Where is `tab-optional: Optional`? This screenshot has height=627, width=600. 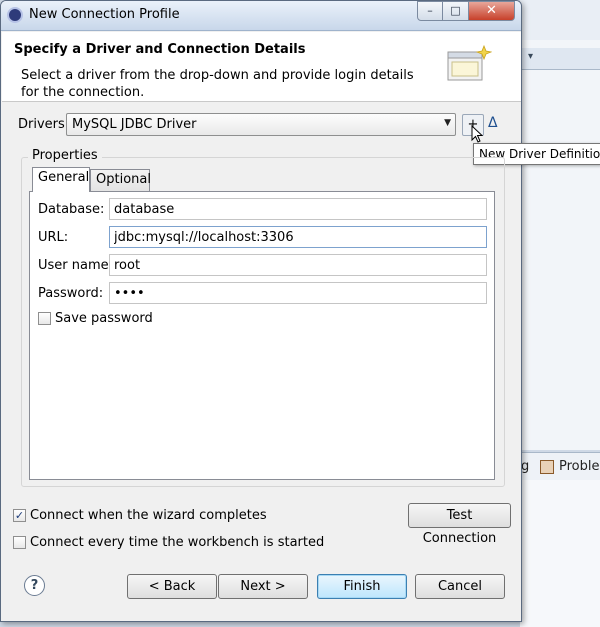 tab-optional: Optional is located at coordinates (120, 180).